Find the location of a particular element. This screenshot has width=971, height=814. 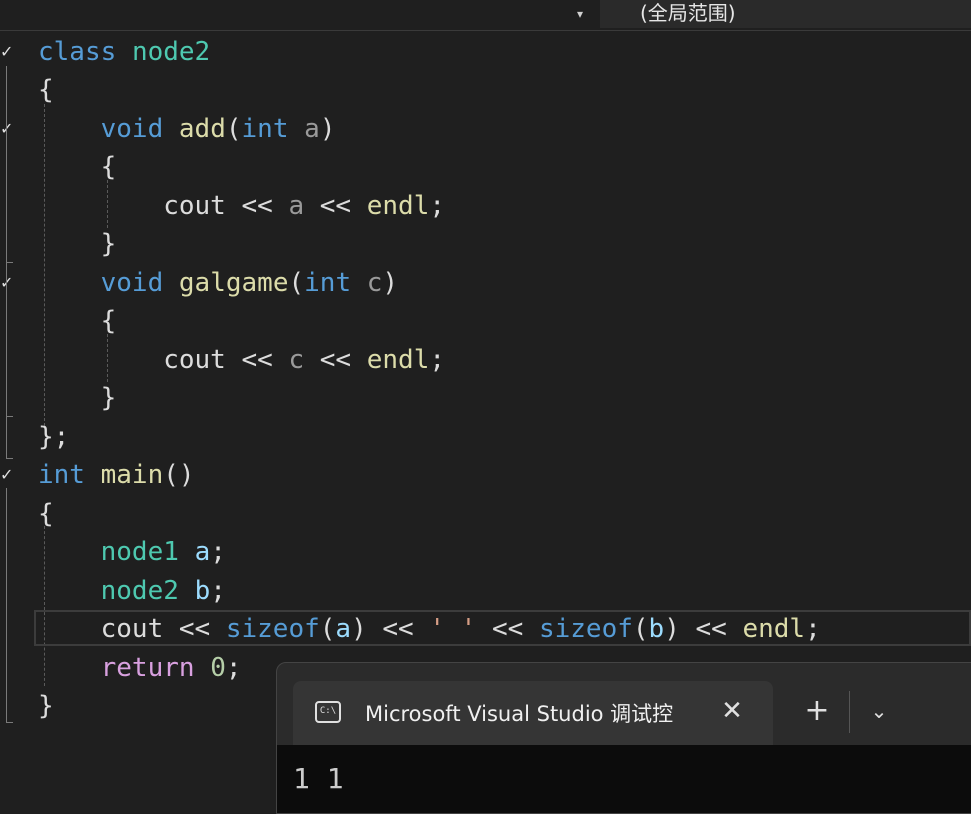

code-line: node2 b; is located at coordinates (132, 591).